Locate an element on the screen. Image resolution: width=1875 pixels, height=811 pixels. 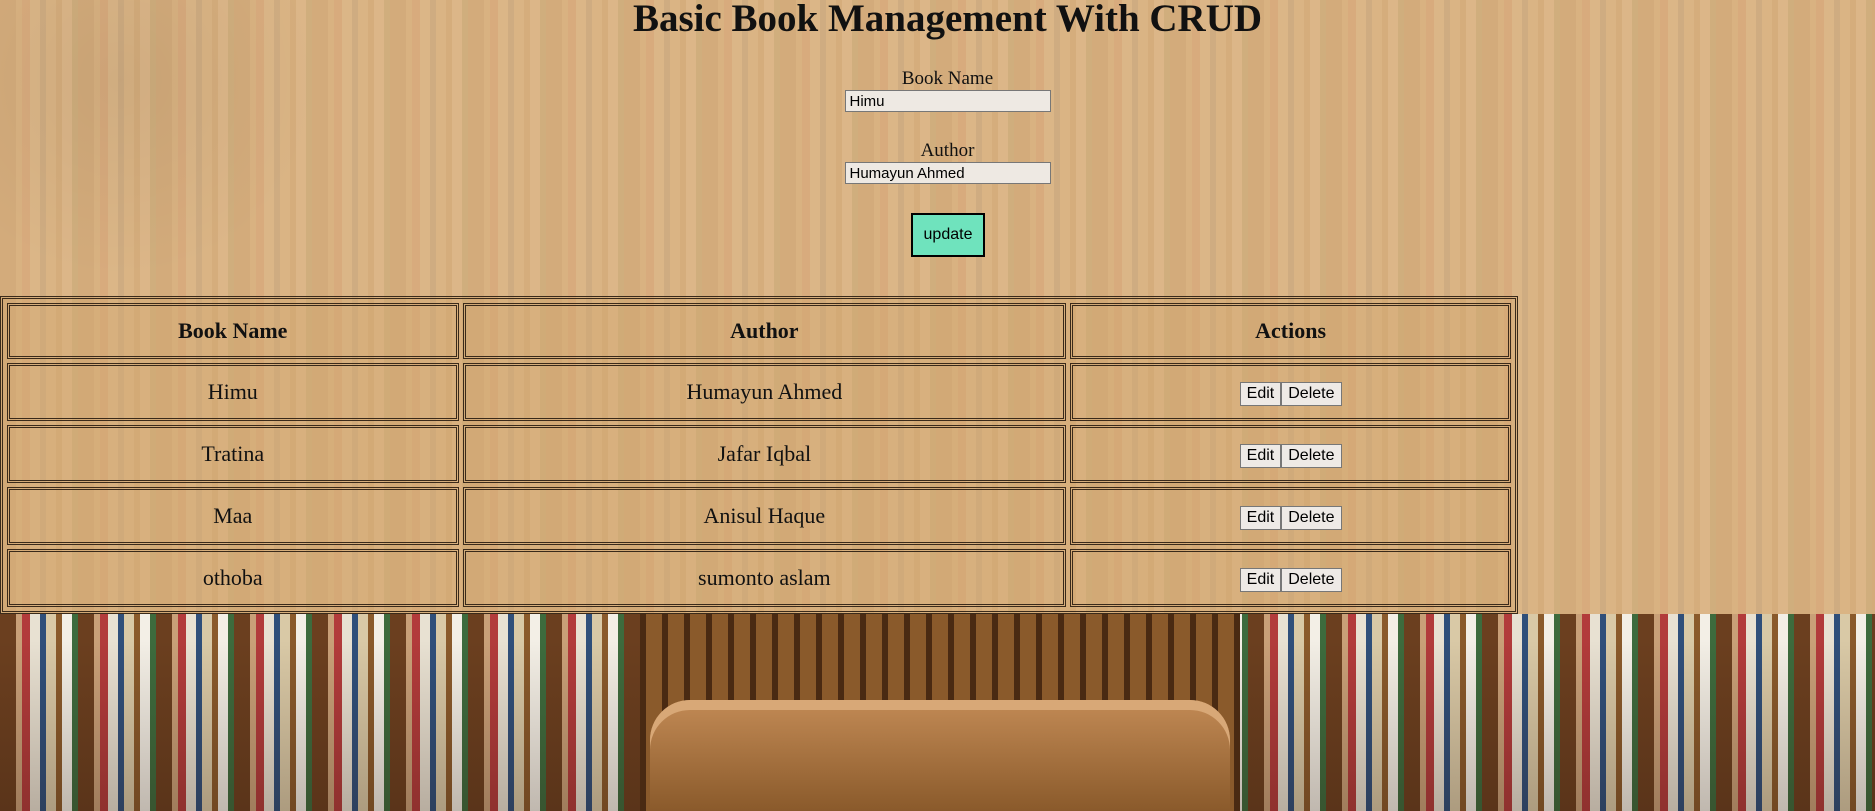
author-label: Author is located at coordinates (947, 150).